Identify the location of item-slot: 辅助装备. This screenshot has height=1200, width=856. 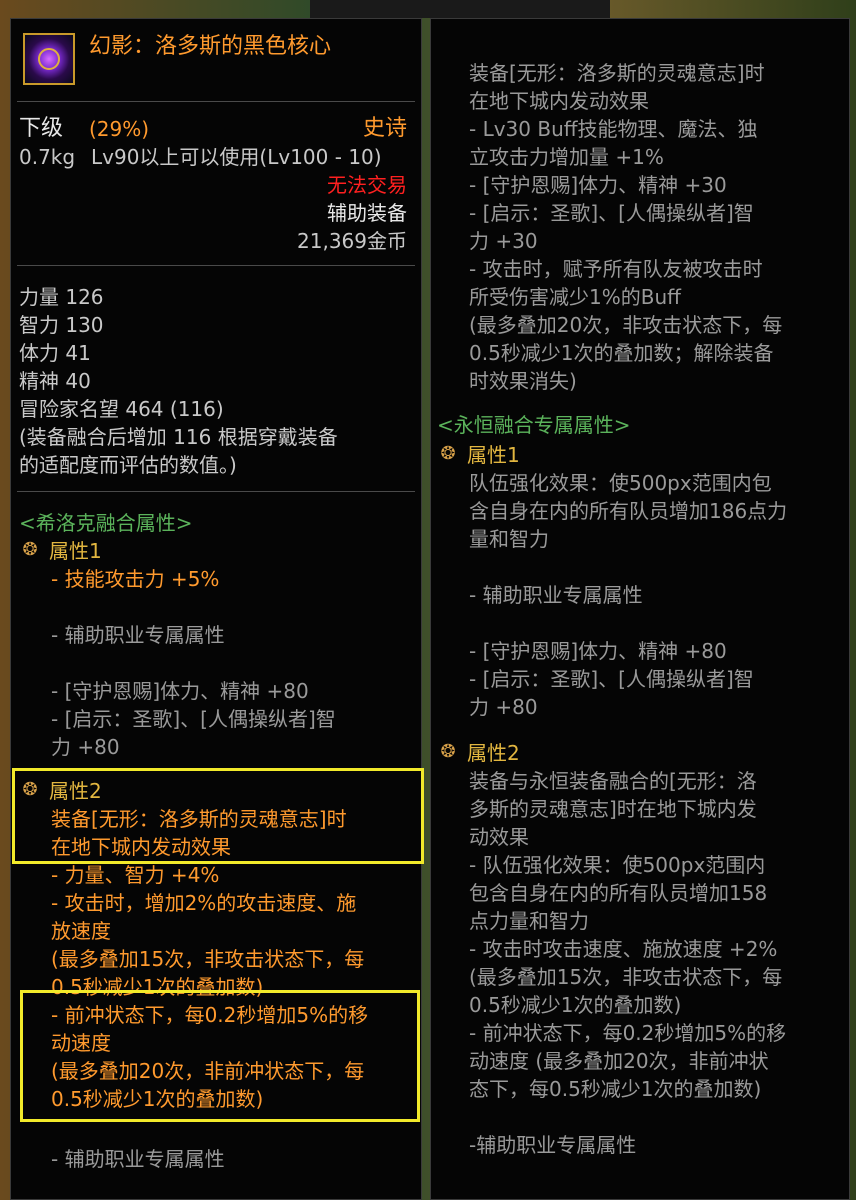
(367, 213).